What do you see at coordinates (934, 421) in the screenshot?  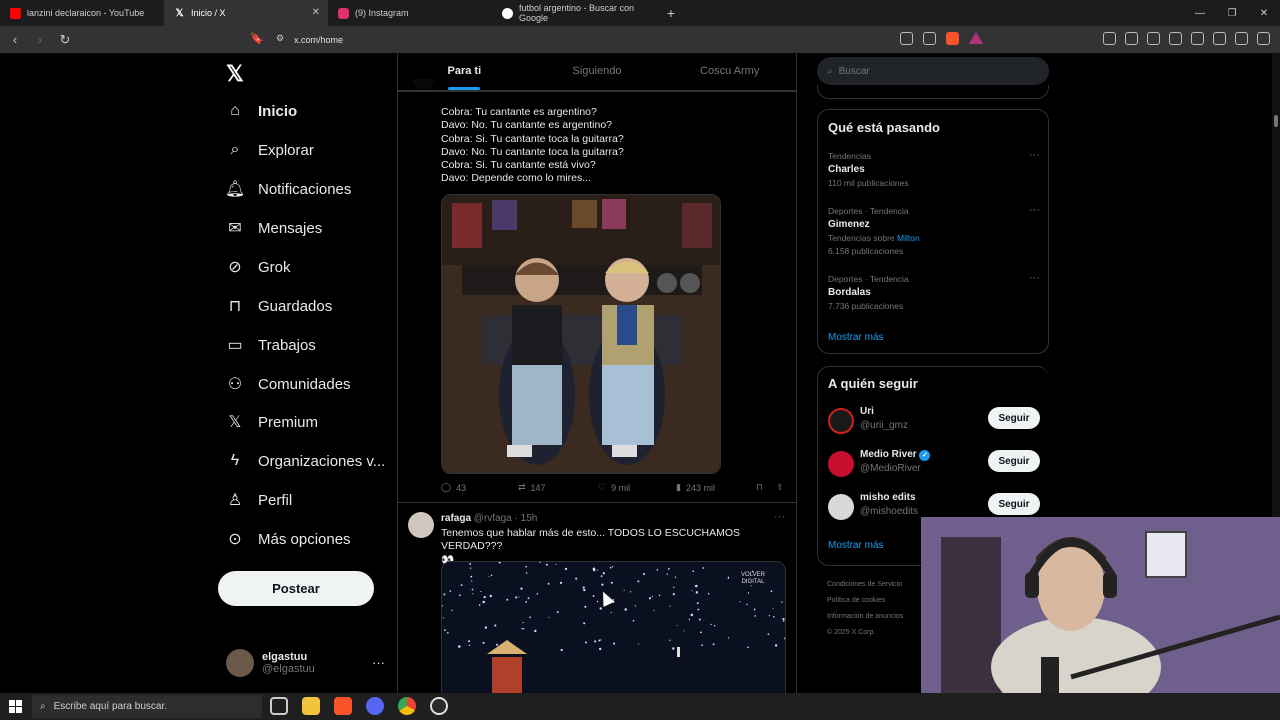 I see `follow-suggestion: Uri @urii_gmz Seguir` at bounding box center [934, 421].